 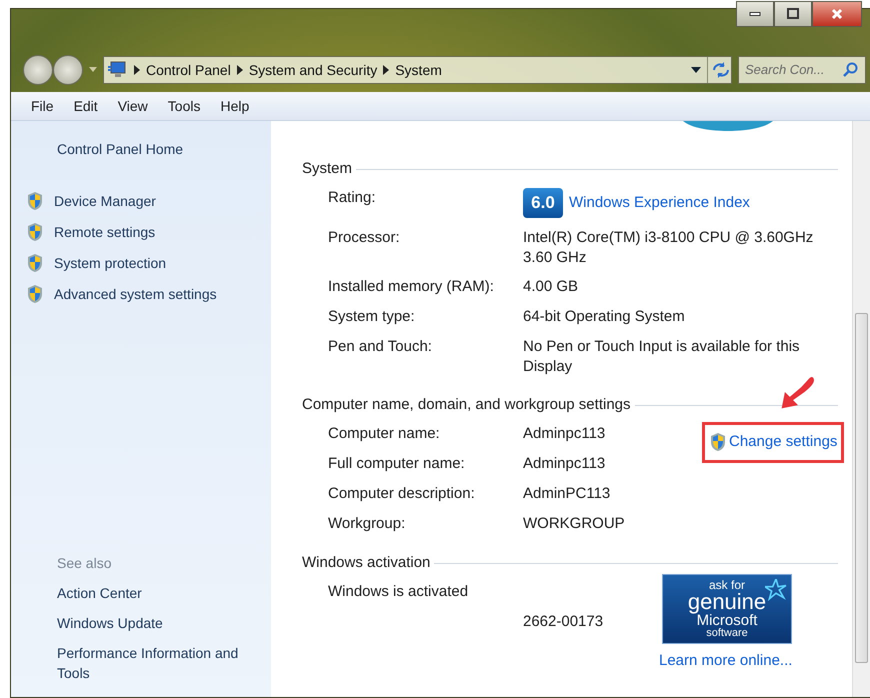 I want to click on genuine-badge: ask for genuine Microsoft software, so click(x=727, y=609).